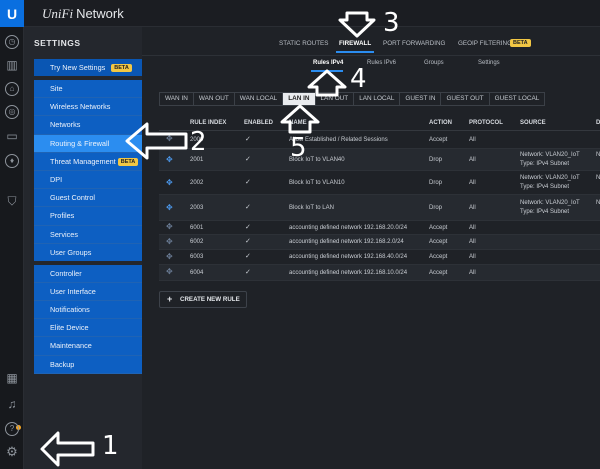 Image resolution: width=600 pixels, height=469 pixels. What do you see at coordinates (391, 23) in the screenshot?
I see `annotation-number-3: 3` at bounding box center [391, 23].